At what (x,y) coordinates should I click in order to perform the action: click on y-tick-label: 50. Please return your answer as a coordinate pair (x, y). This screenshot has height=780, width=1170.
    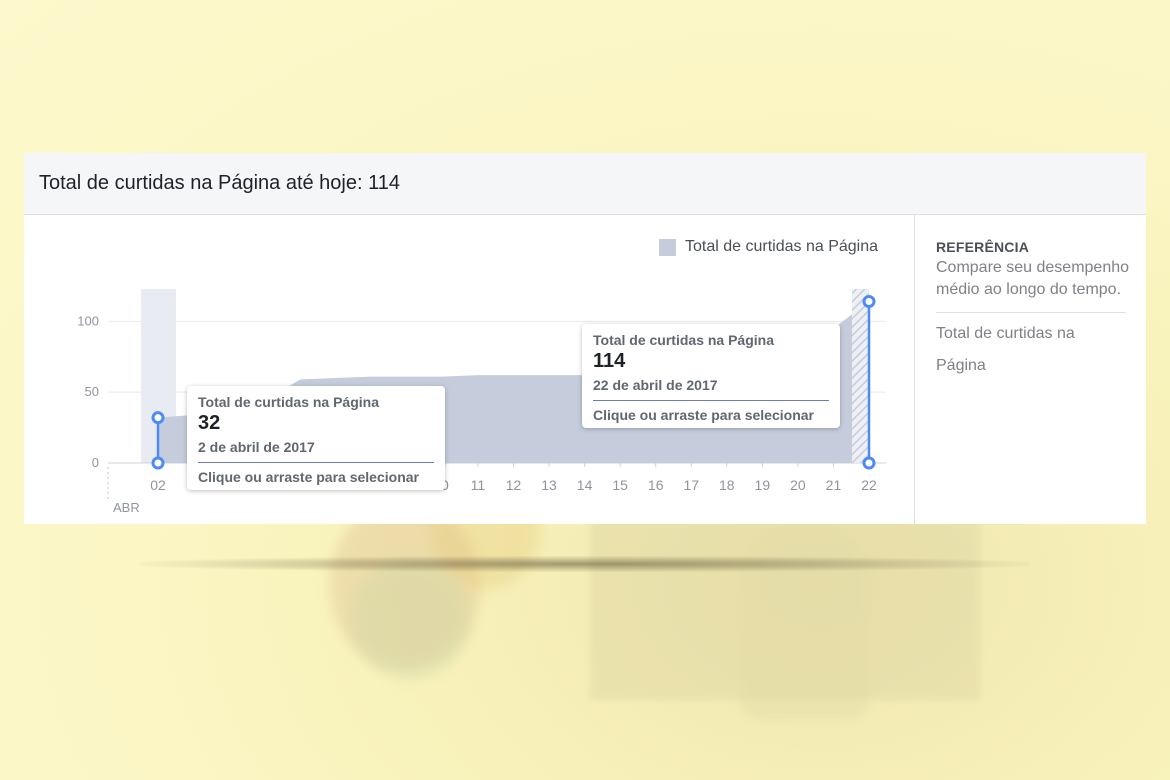
    Looking at the image, I should click on (92, 391).